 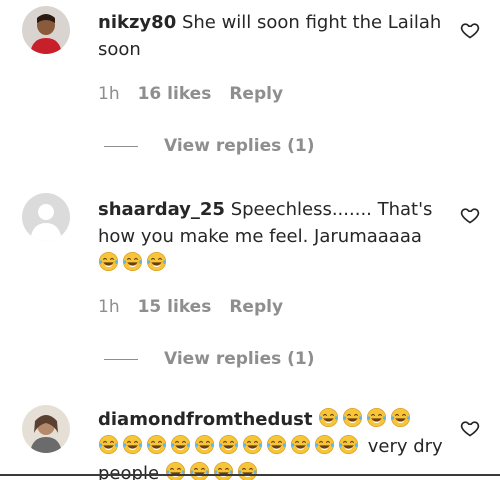 I want to click on comment-text: diamondfromthedust very dry people, so click(x=270, y=443).